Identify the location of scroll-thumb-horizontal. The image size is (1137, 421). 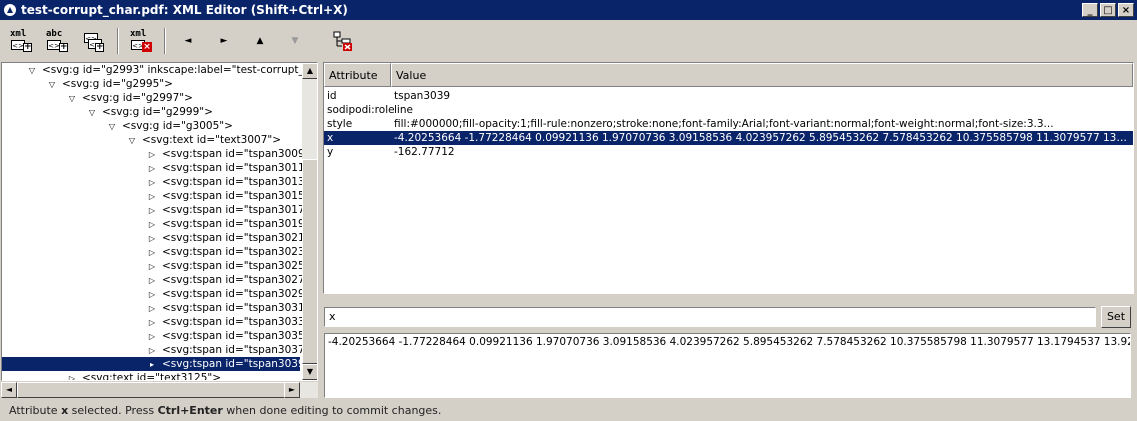
(153, 390).